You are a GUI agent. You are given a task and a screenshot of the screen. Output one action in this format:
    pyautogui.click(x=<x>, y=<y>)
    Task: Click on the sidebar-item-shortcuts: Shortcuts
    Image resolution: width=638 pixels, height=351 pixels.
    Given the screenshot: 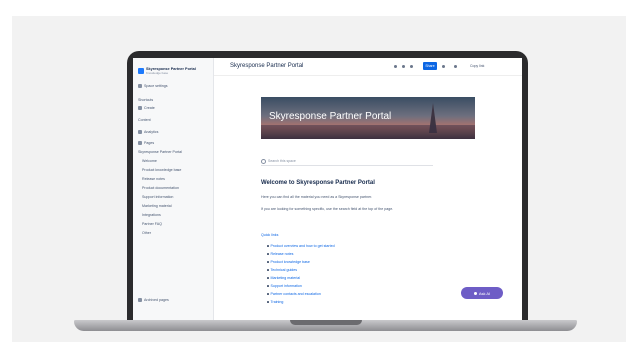 What is the action you would take?
    pyautogui.click(x=145, y=100)
    